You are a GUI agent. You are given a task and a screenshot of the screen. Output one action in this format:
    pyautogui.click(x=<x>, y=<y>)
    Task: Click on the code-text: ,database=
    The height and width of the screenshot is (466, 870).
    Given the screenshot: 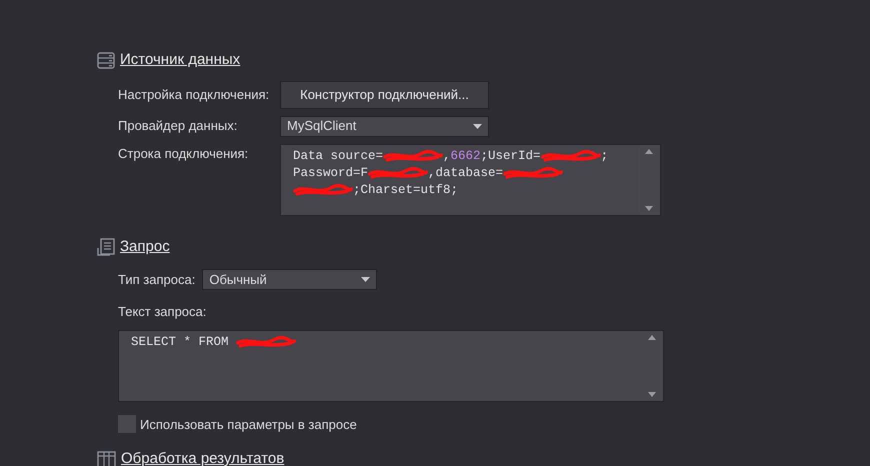 What is the action you would take?
    pyautogui.click(x=466, y=173)
    